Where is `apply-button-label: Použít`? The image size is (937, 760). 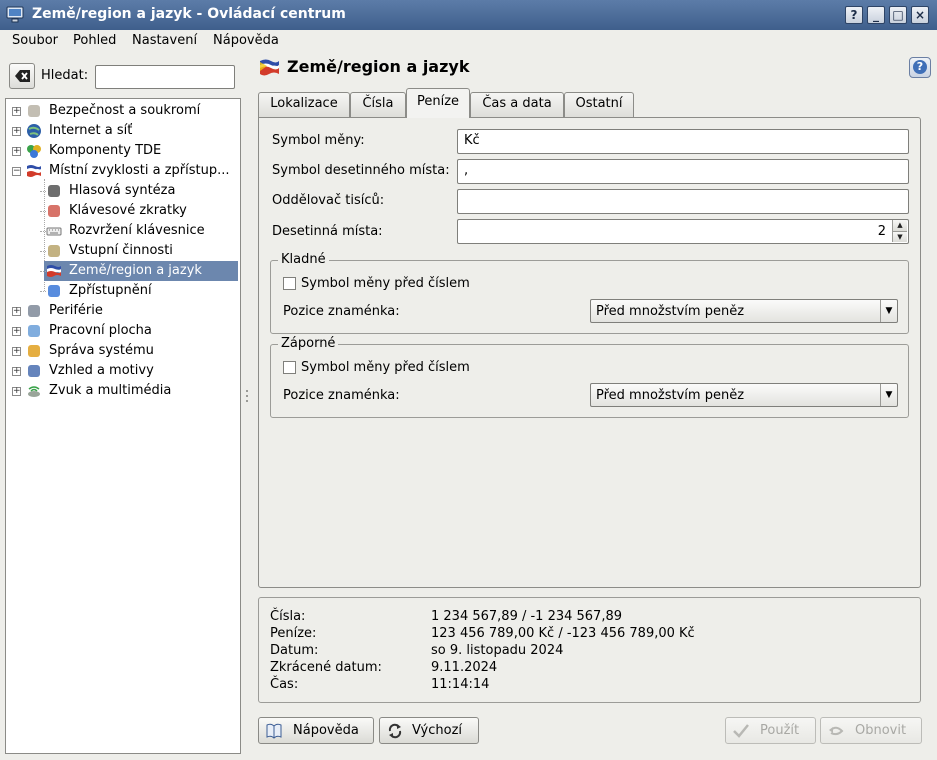 apply-button-label: Použít is located at coordinates (780, 730).